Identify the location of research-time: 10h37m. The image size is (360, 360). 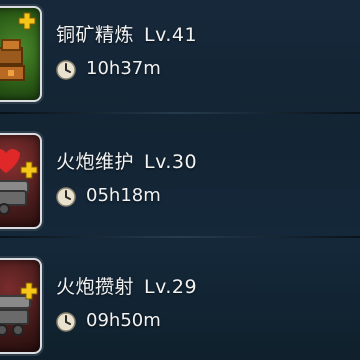
(123, 68).